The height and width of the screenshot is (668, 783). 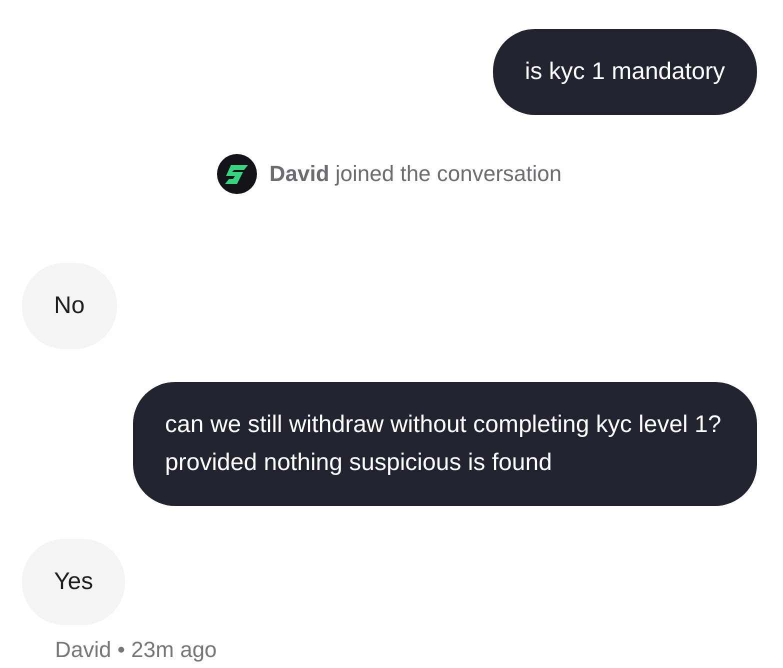 What do you see at coordinates (624, 72) in the screenshot?
I see `user-message-bubble: is kyc 1 mandatory` at bounding box center [624, 72].